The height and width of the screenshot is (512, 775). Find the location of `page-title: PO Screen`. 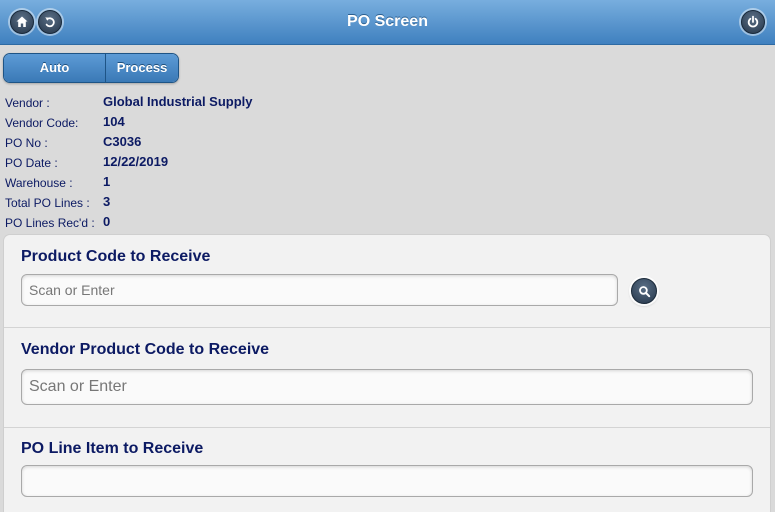

page-title: PO Screen is located at coordinates (387, 21).